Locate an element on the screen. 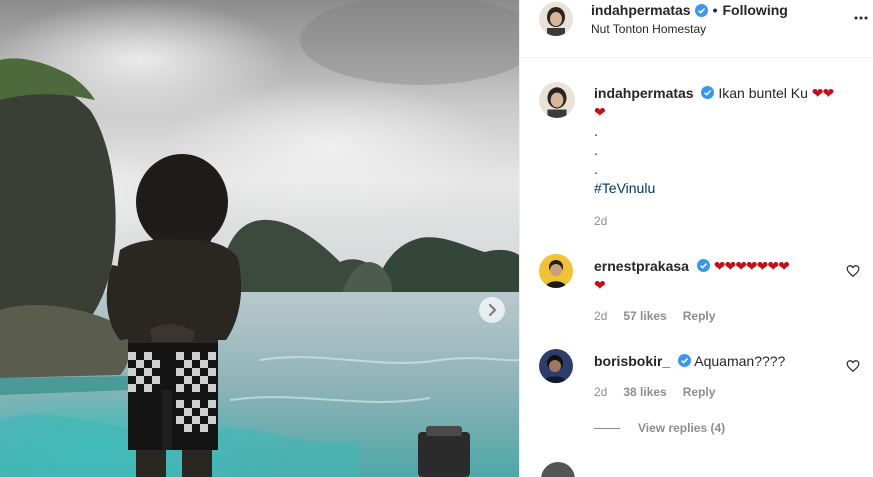 This screenshot has width=873, height=477. hashtag-link: #TeVinulu is located at coordinates (729, 188).